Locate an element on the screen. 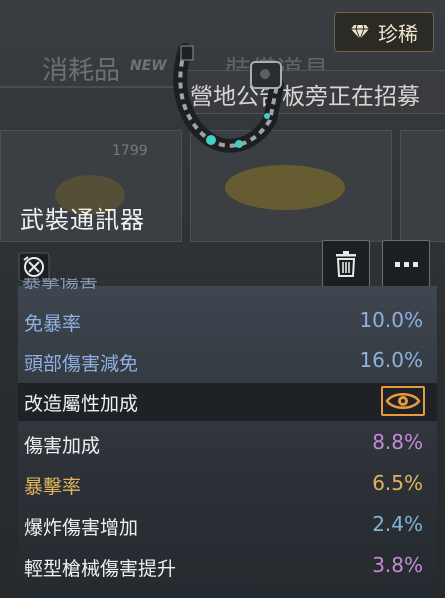 Image resolution: width=445 pixels, height=598 pixels. view-mod-button is located at coordinates (403, 401).